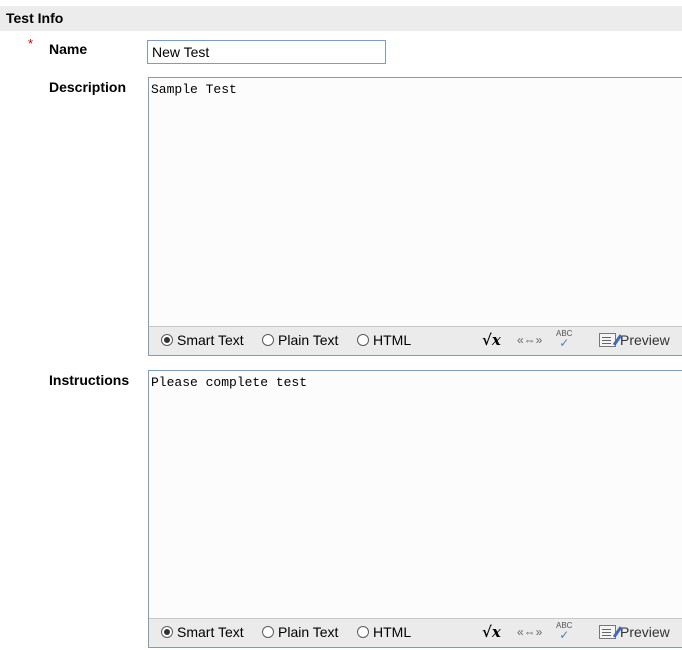 The width and height of the screenshot is (682, 650). What do you see at coordinates (89, 380) in the screenshot?
I see `instructions-label: Instructions` at bounding box center [89, 380].